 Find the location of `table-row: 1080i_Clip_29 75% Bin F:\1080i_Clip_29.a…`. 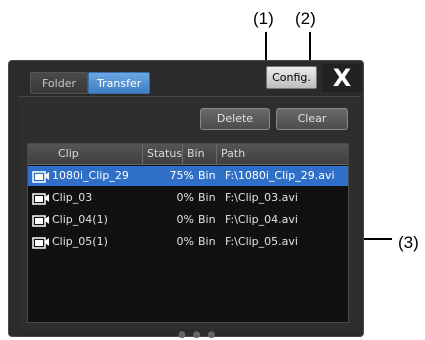

table-row: 1080i_Clip_29 75% Bin F:\1080i_Clip_29.a… is located at coordinates (188, 176).